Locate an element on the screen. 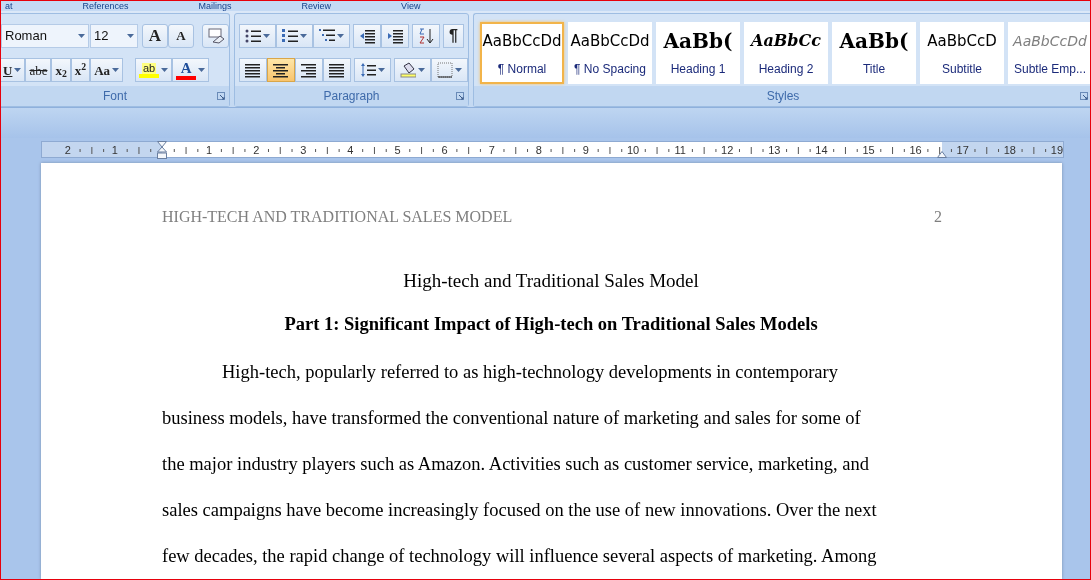 Image resolution: width=1091 pixels, height=580 pixels. ruler-number: 17 is located at coordinates (962, 150).